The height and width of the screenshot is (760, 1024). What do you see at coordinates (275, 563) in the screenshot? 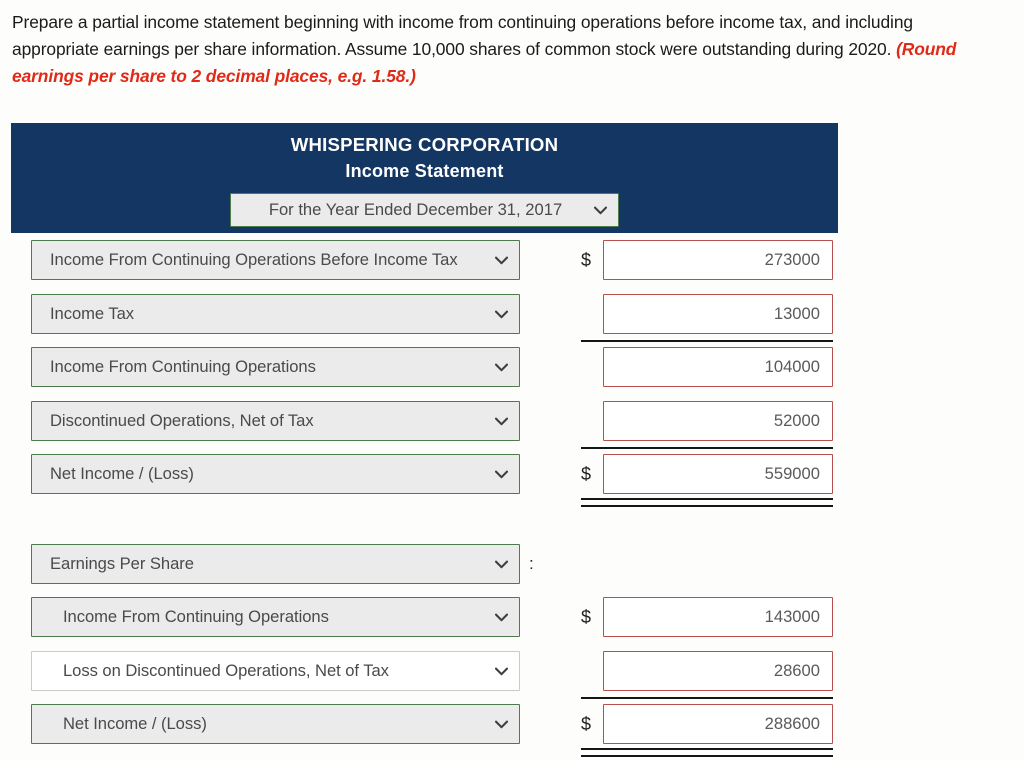
I see `line-item-select: Earnings Per Share` at bounding box center [275, 563].